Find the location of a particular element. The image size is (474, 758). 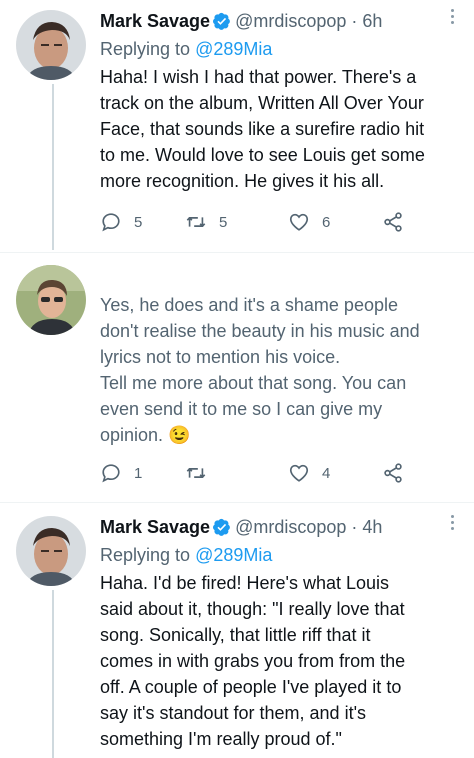

like-button: 4 is located at coordinates (309, 473).